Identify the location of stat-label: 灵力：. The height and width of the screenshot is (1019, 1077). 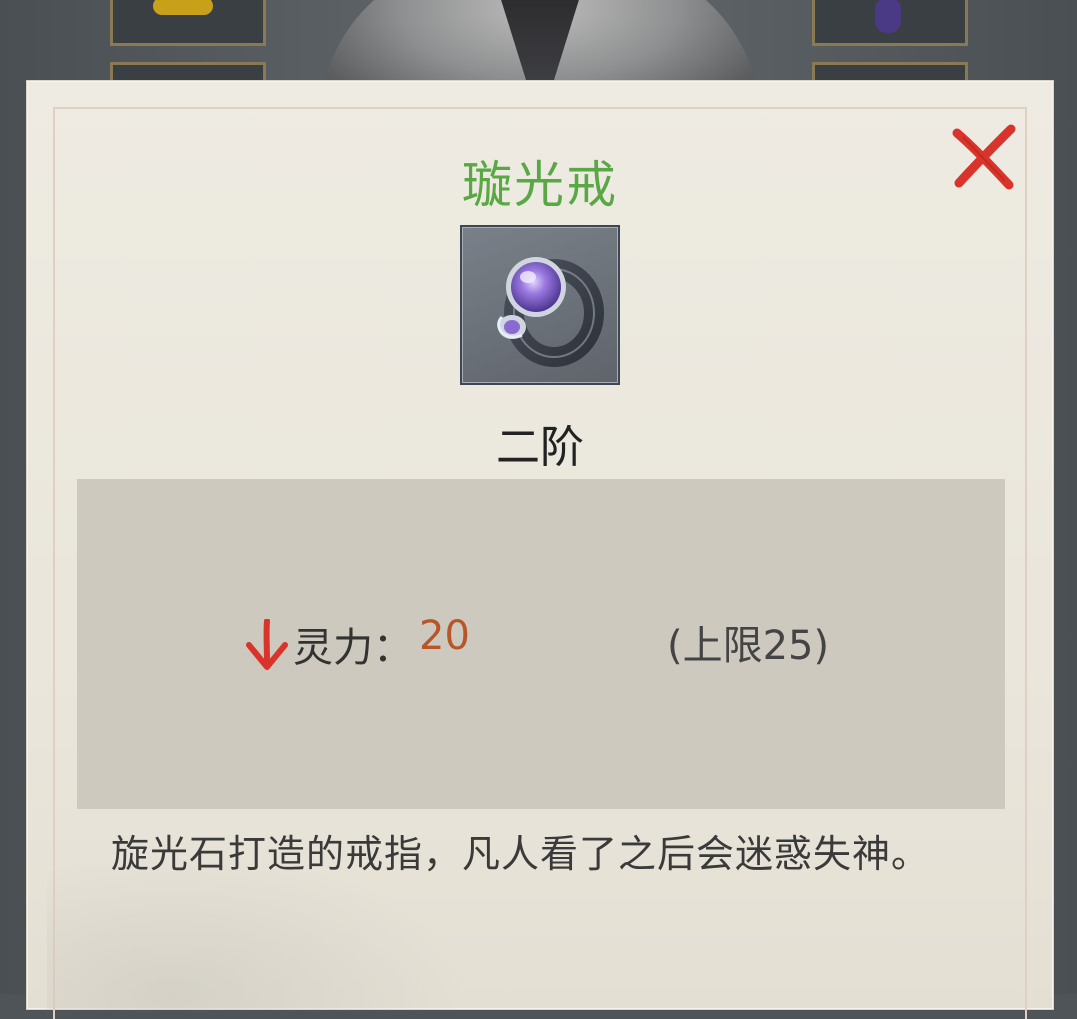
(353, 648).